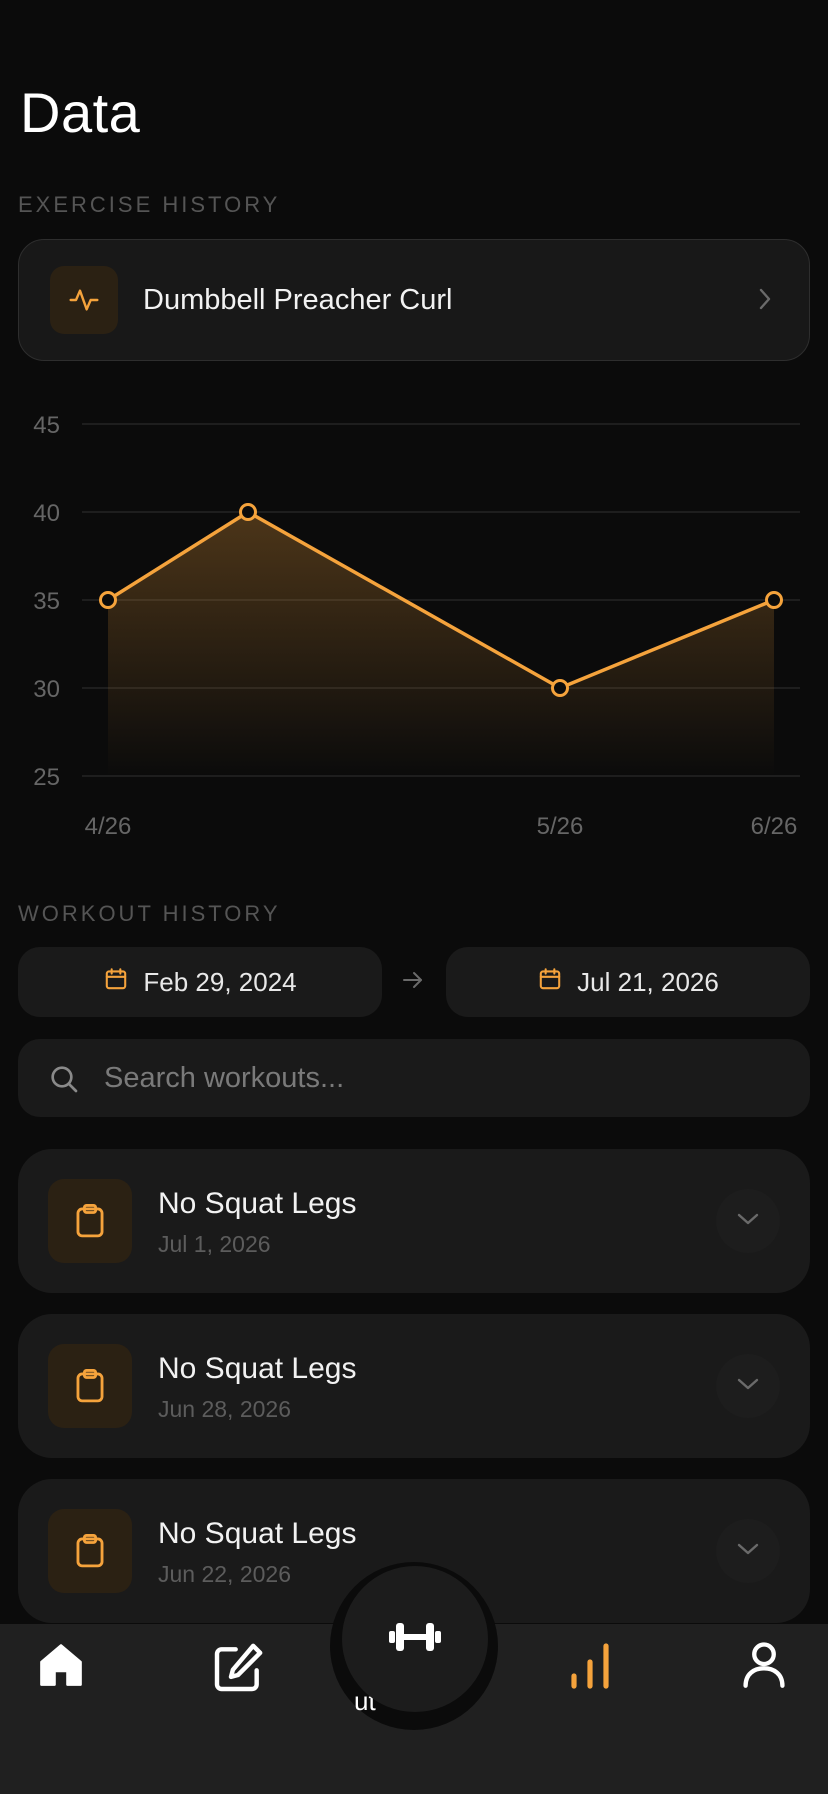 The image size is (828, 1794). I want to click on exercise-selector: Dumbbell Preacher Curl, so click(414, 300).